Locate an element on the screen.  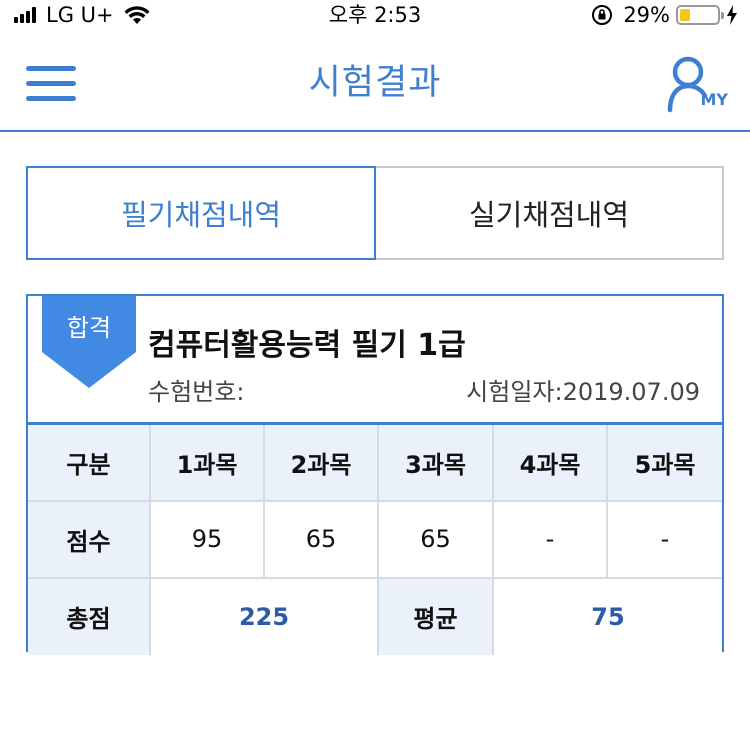
header-cell: 3과목 is located at coordinates (435, 462).